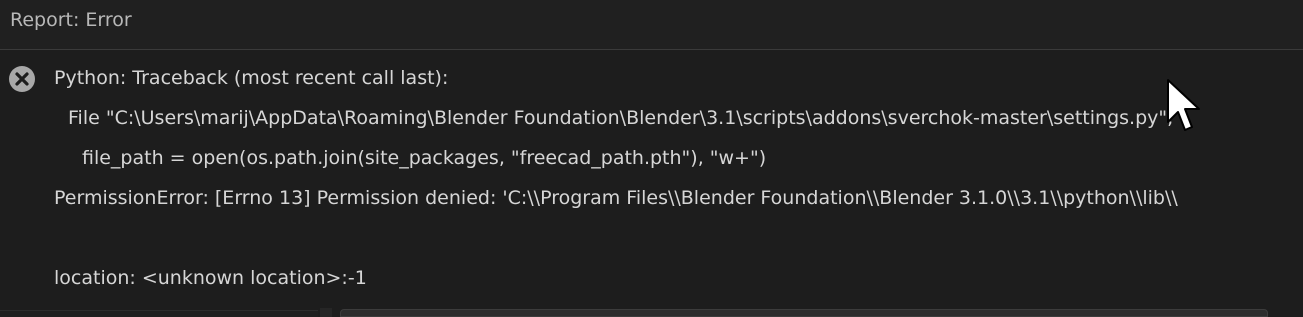  What do you see at coordinates (159, 313) in the screenshot?
I see `footer-left-region` at bounding box center [159, 313].